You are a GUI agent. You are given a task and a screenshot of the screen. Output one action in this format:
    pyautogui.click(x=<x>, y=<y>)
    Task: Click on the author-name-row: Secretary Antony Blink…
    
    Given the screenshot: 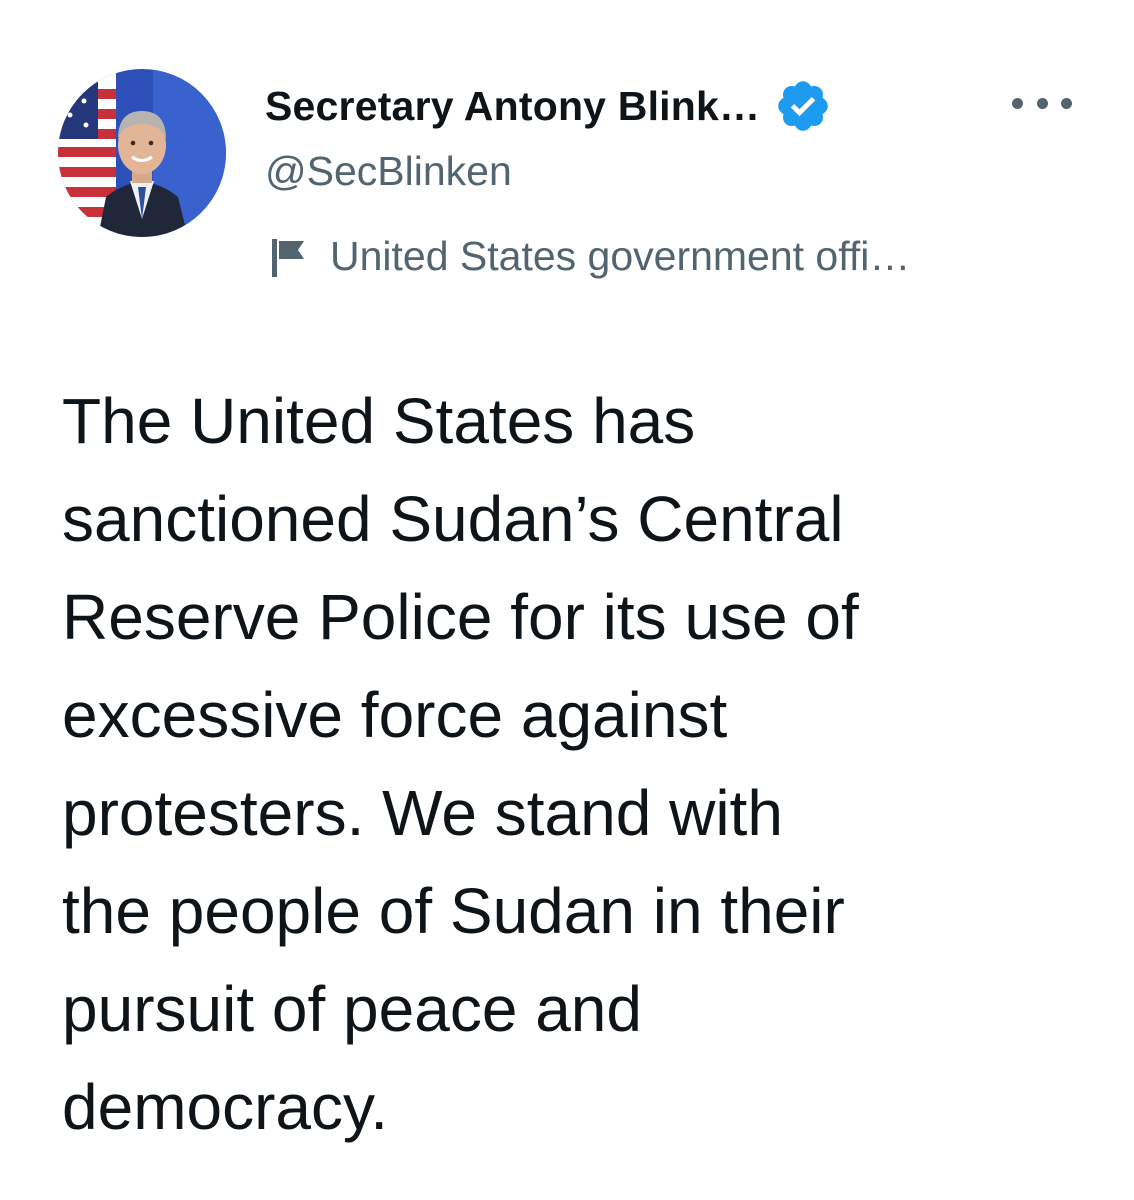 What is the action you would take?
    pyautogui.click(x=548, y=106)
    